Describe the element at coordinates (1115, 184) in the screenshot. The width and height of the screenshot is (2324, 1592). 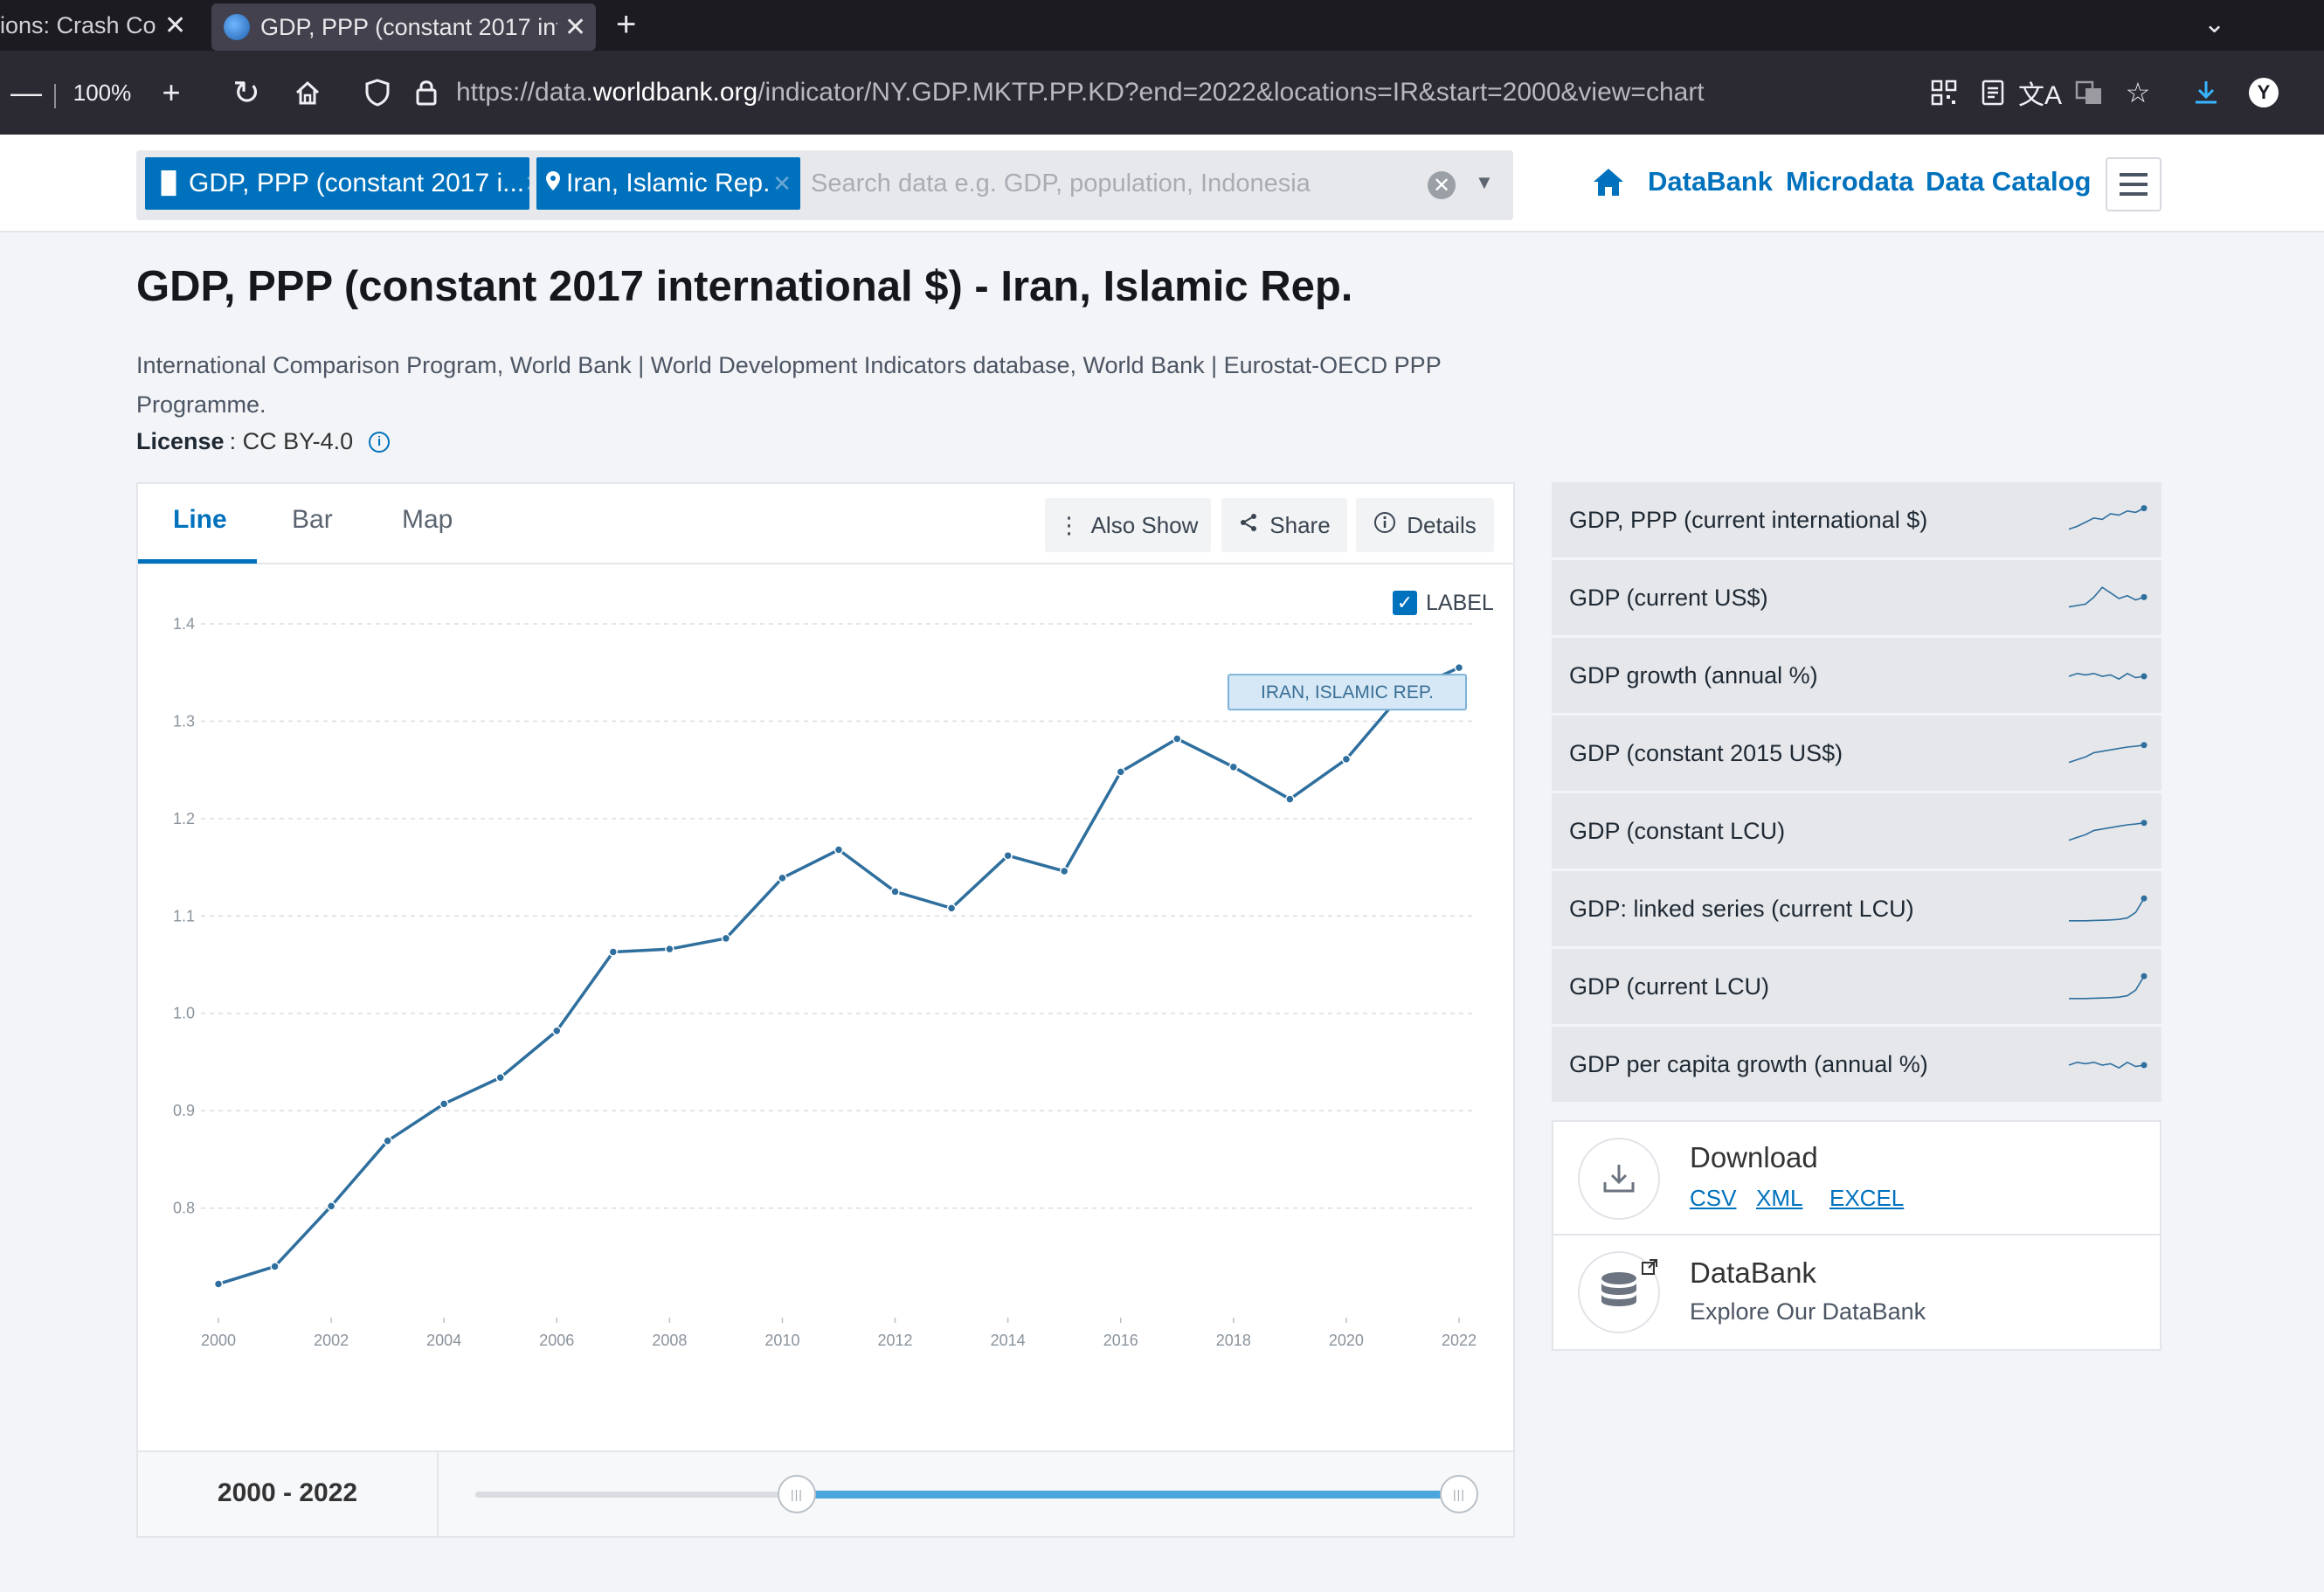
I see `search-input` at that location.